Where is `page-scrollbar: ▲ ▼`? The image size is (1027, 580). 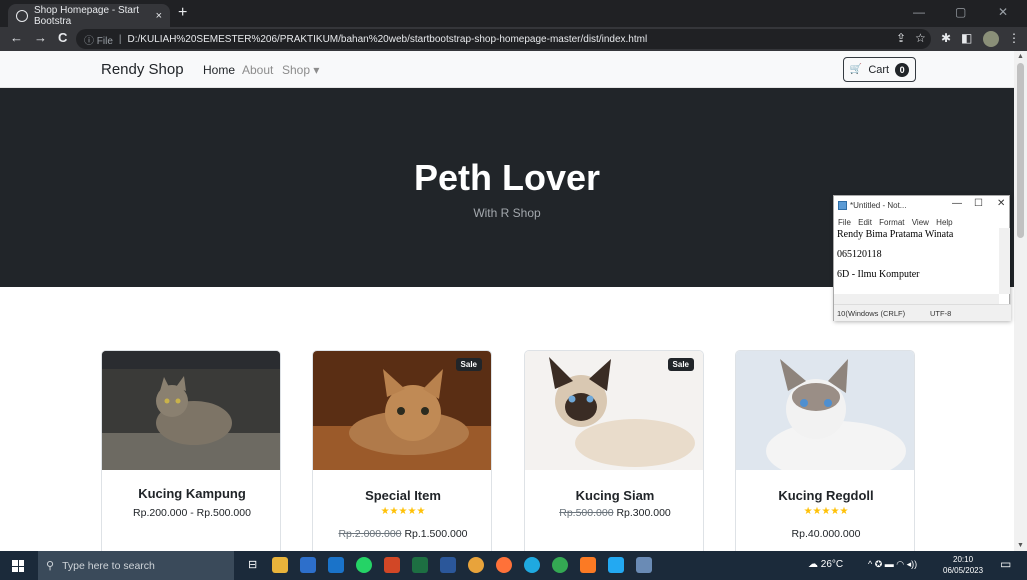
page-scrollbar: ▲ ▼ is located at coordinates (1020, 301).